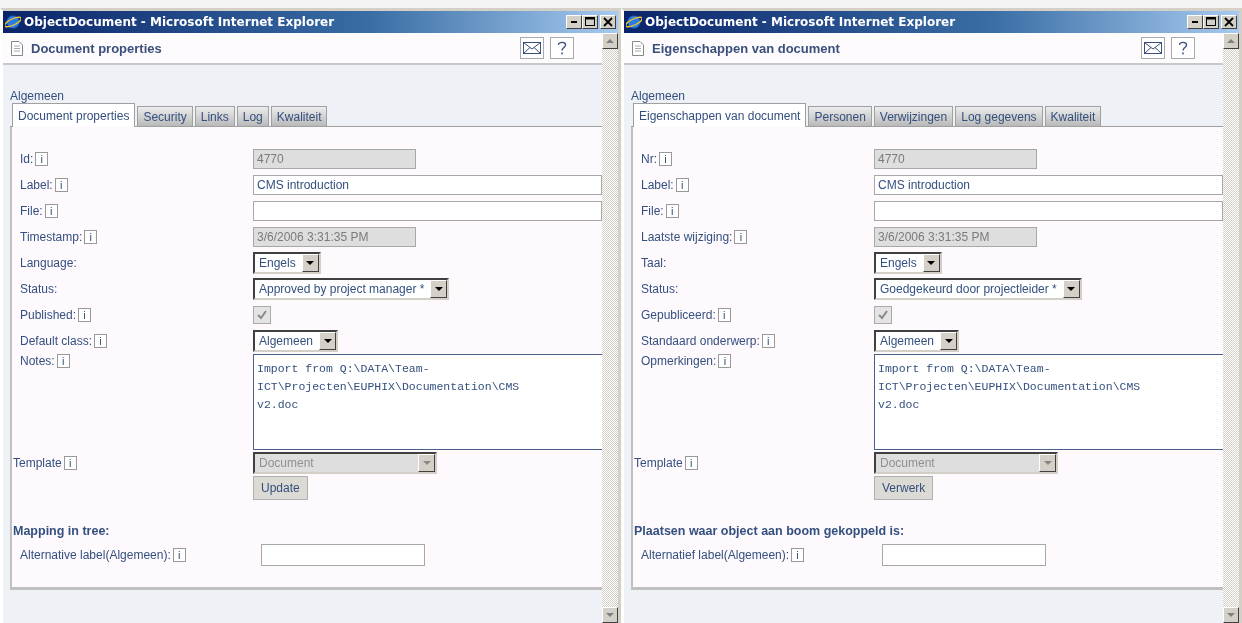 The height and width of the screenshot is (623, 1242). What do you see at coordinates (280, 488) in the screenshot?
I see `update-button: Update` at bounding box center [280, 488].